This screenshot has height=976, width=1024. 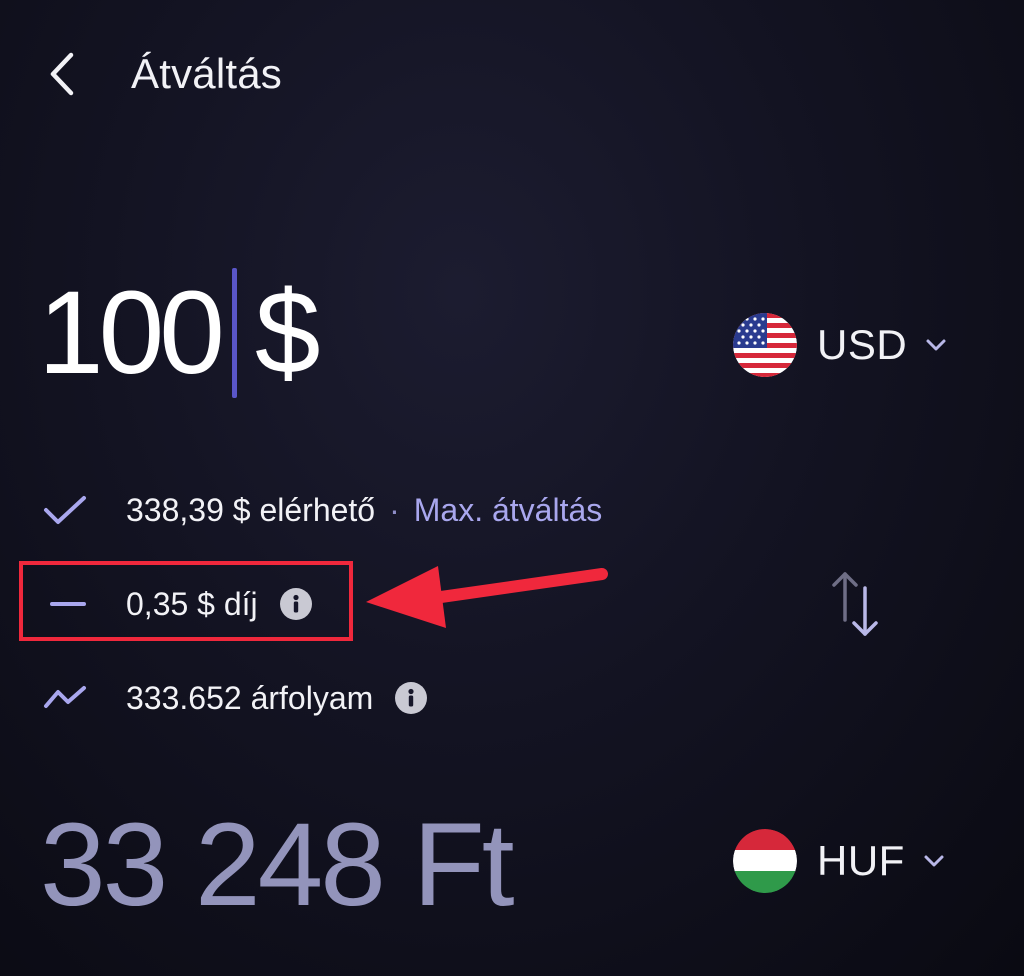 I want to click on rate-row: 333.652 árfolyam, so click(x=234, y=698).